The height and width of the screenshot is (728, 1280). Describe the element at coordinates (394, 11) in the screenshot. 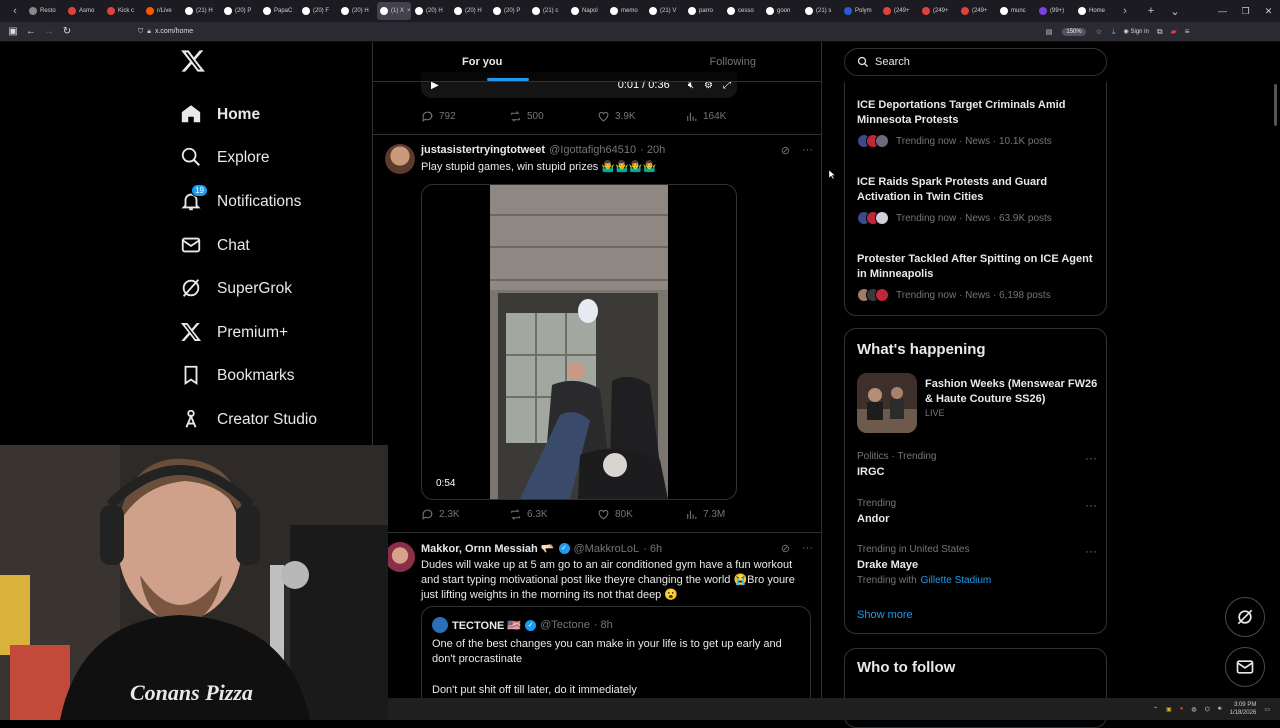

I see `browser-tab: (1) X ×` at that location.